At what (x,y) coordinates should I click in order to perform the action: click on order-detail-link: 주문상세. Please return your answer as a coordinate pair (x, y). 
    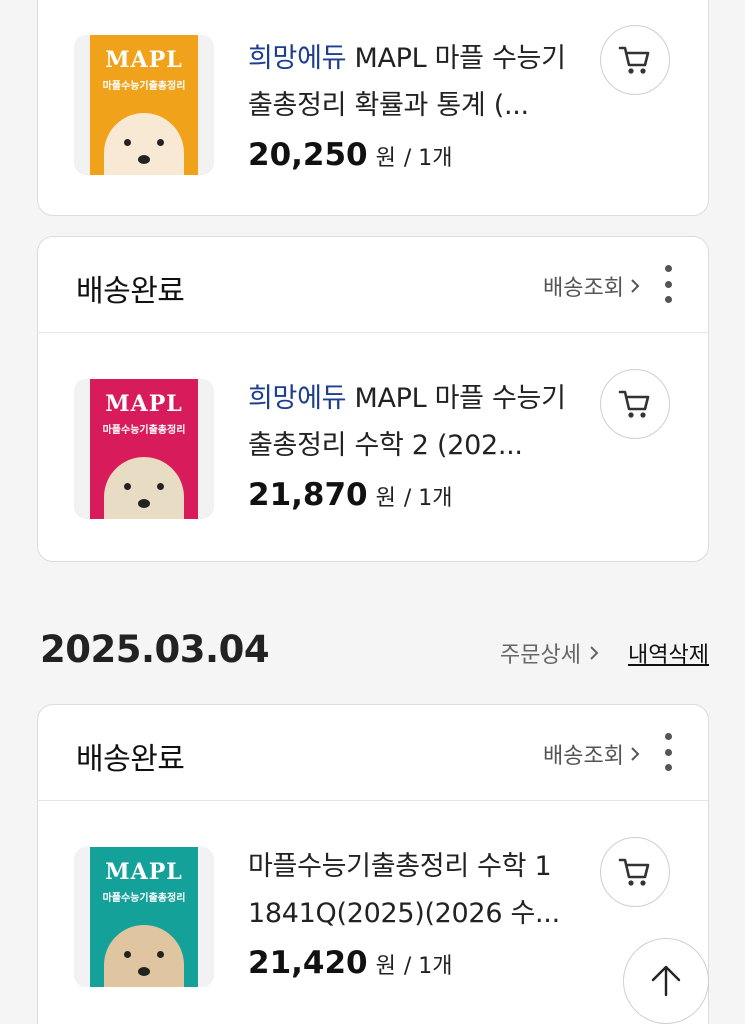
    Looking at the image, I should click on (549, 653).